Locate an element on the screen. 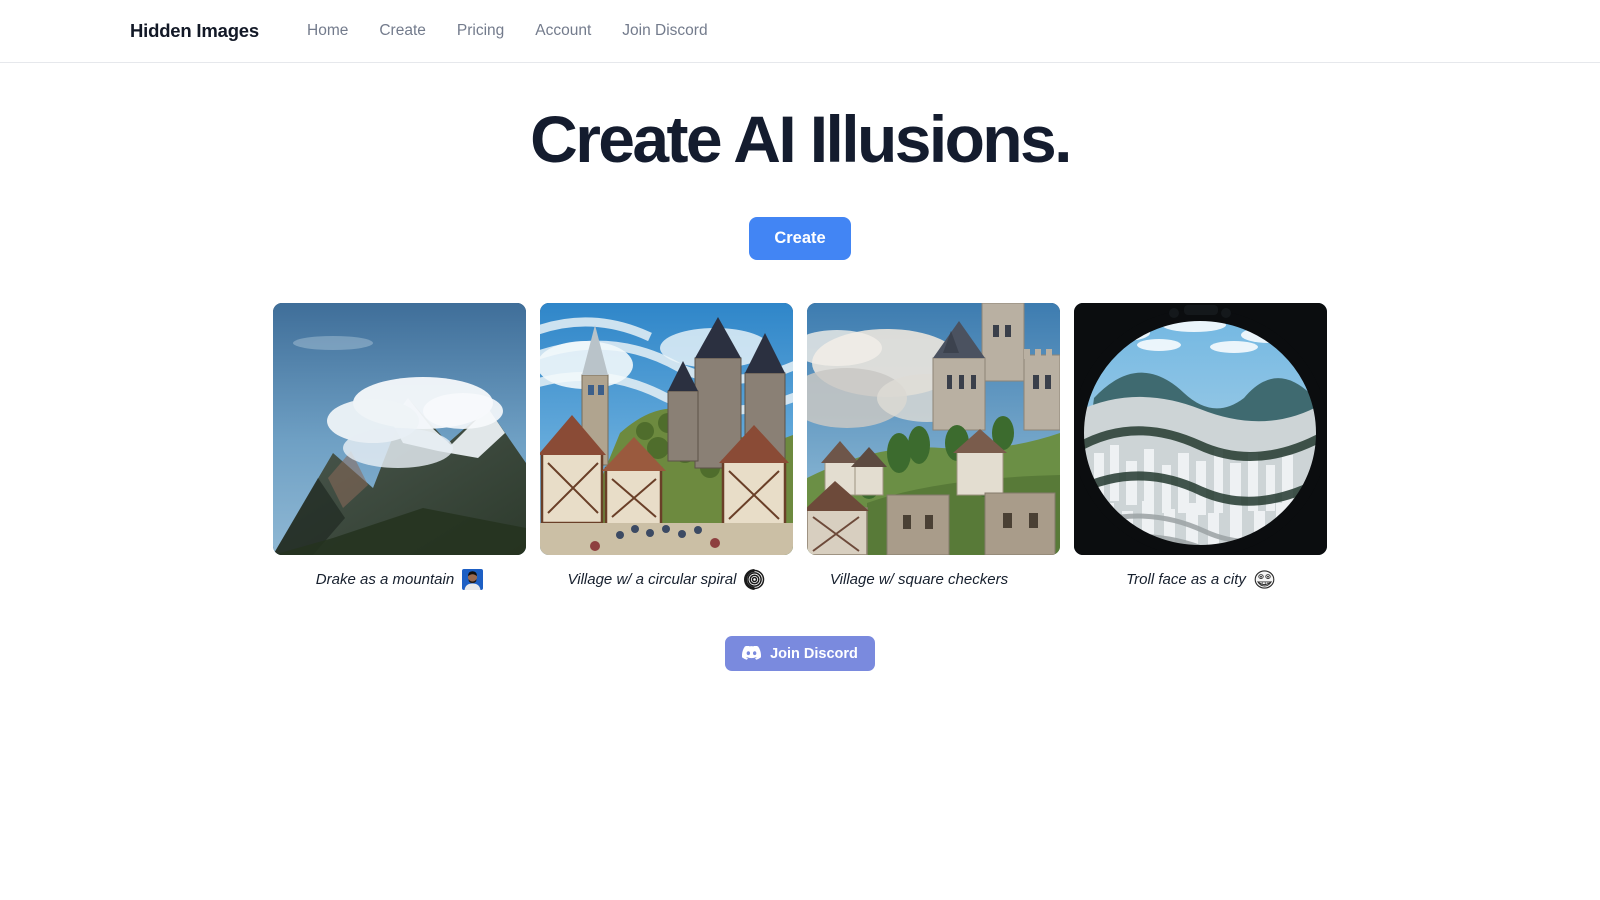 The height and width of the screenshot is (900, 1600). page-title: Create AI Illusions. is located at coordinates (801, 139).